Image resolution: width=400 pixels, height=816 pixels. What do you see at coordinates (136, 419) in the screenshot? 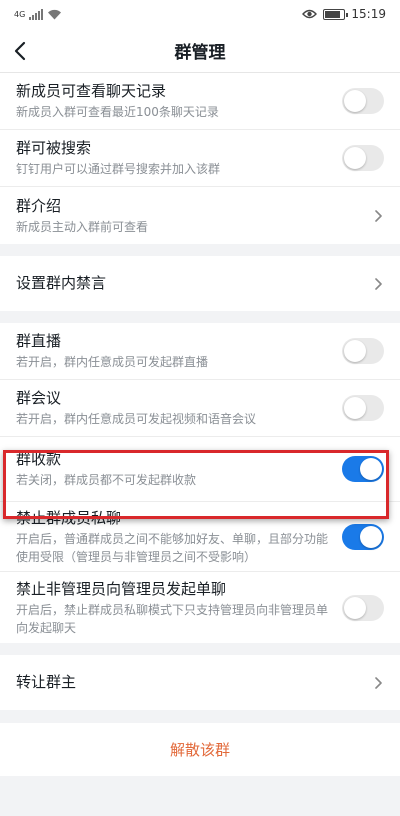
I see `row-subtitle: 若开启，群内任意成员可发起视频和语音会议` at bounding box center [136, 419].